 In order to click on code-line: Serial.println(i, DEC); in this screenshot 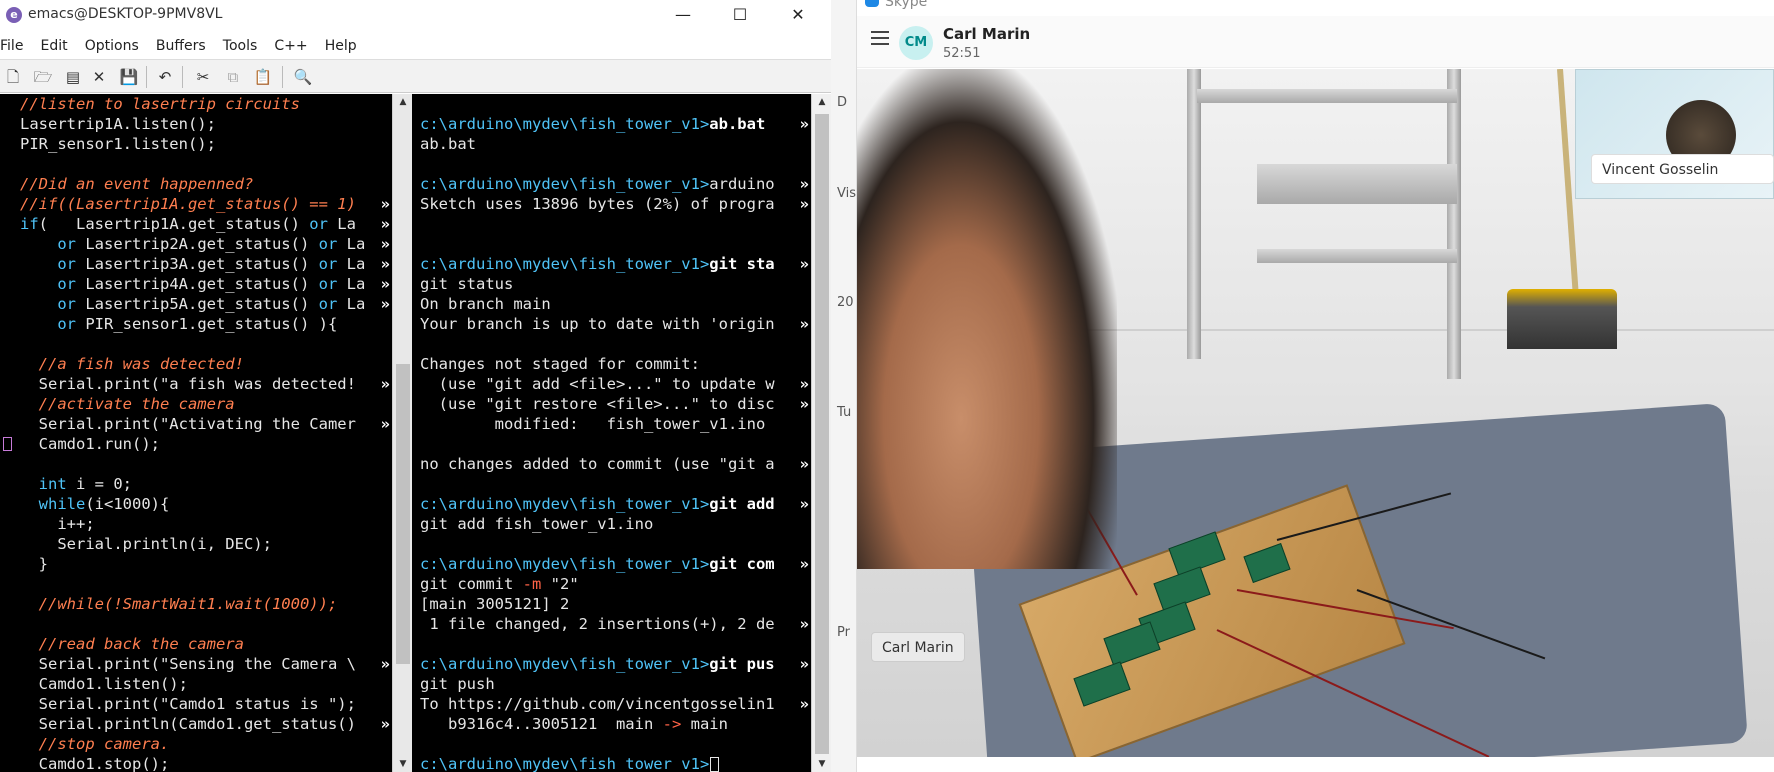, I will do `click(196, 544)`.